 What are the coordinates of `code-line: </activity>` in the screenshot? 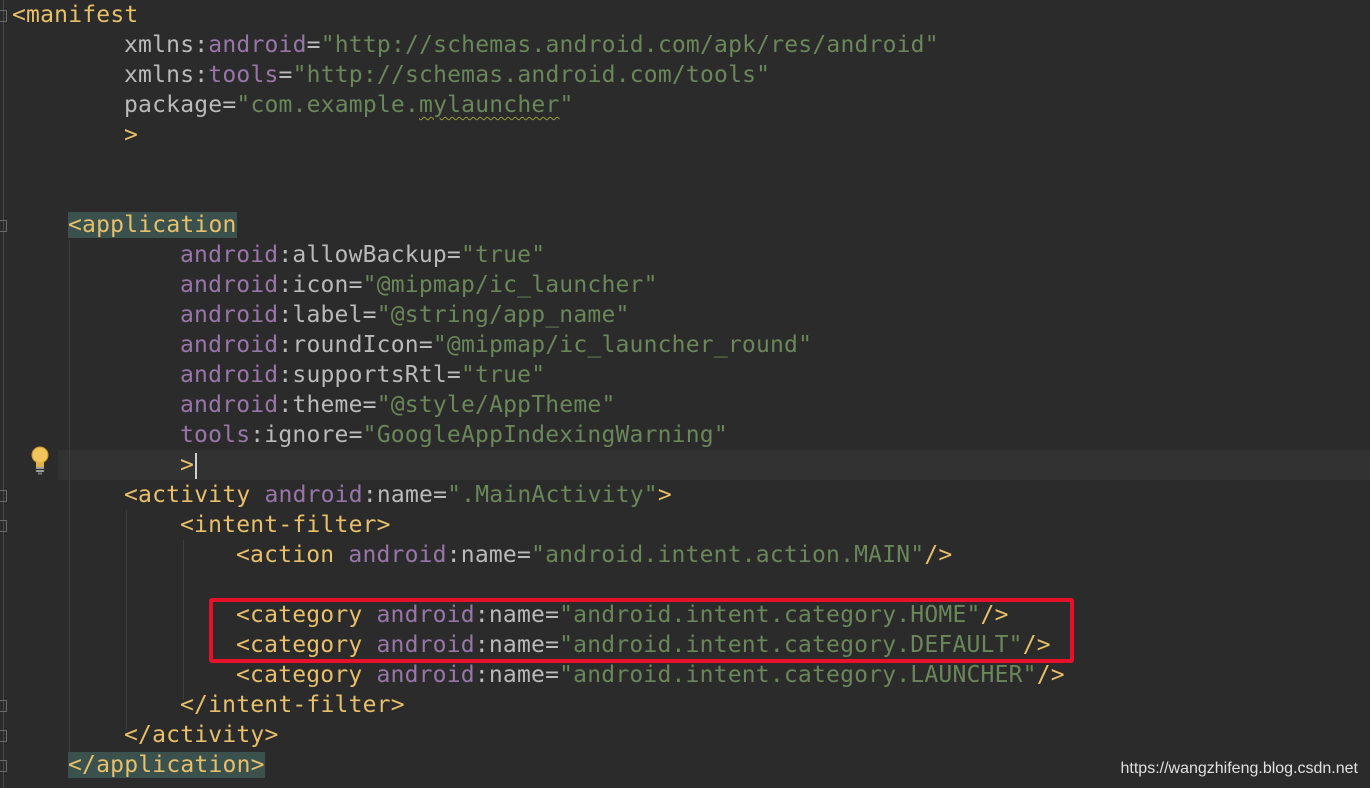 It's located at (201, 735).